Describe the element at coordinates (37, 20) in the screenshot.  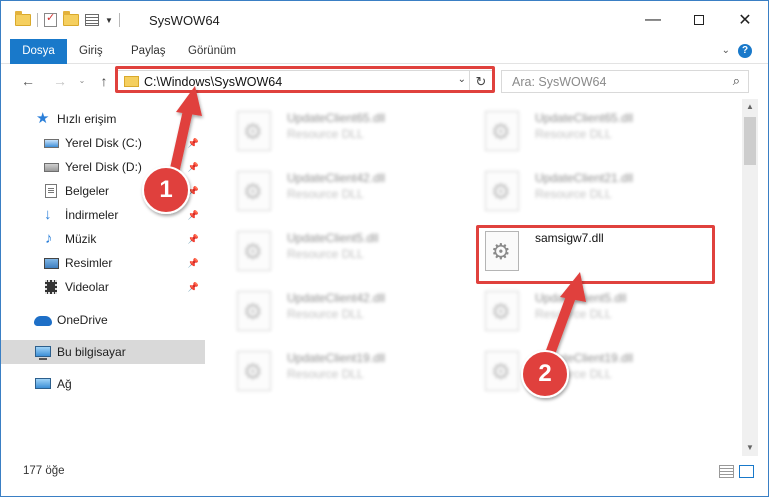
I see `toolbar-separator` at that location.